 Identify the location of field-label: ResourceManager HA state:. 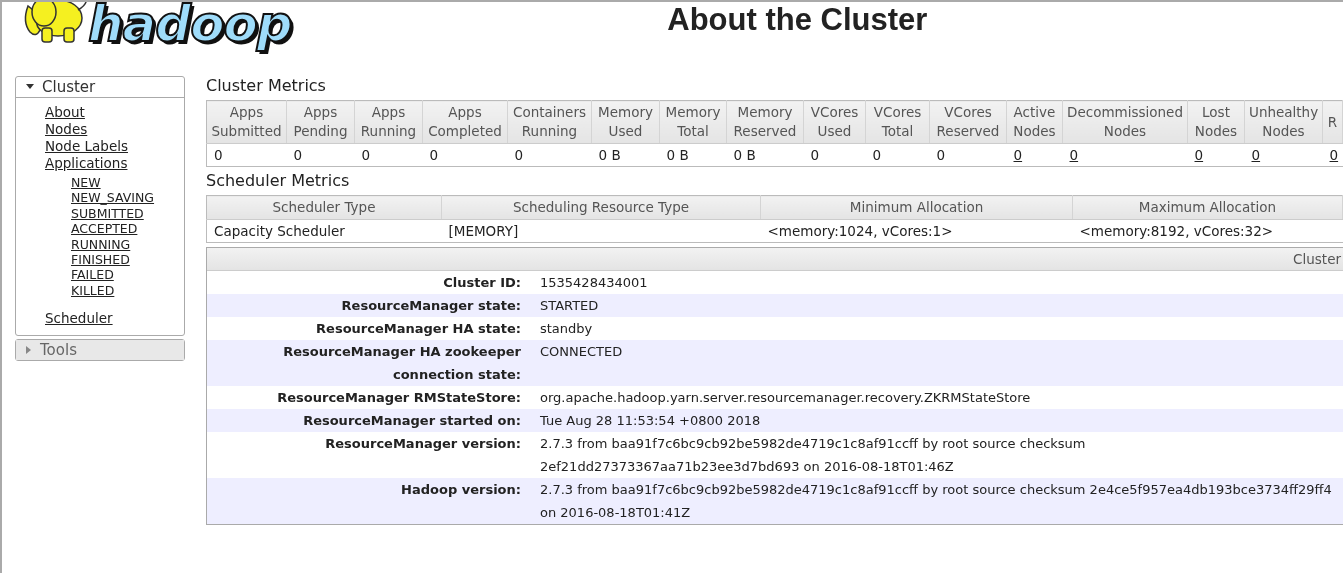
(370, 328).